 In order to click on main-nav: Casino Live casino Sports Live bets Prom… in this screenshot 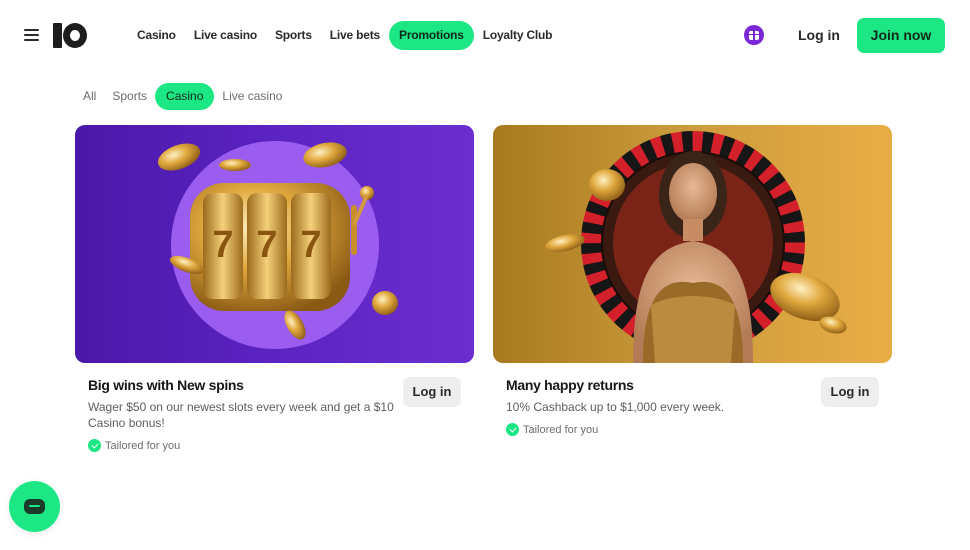, I will do `click(344, 35)`.